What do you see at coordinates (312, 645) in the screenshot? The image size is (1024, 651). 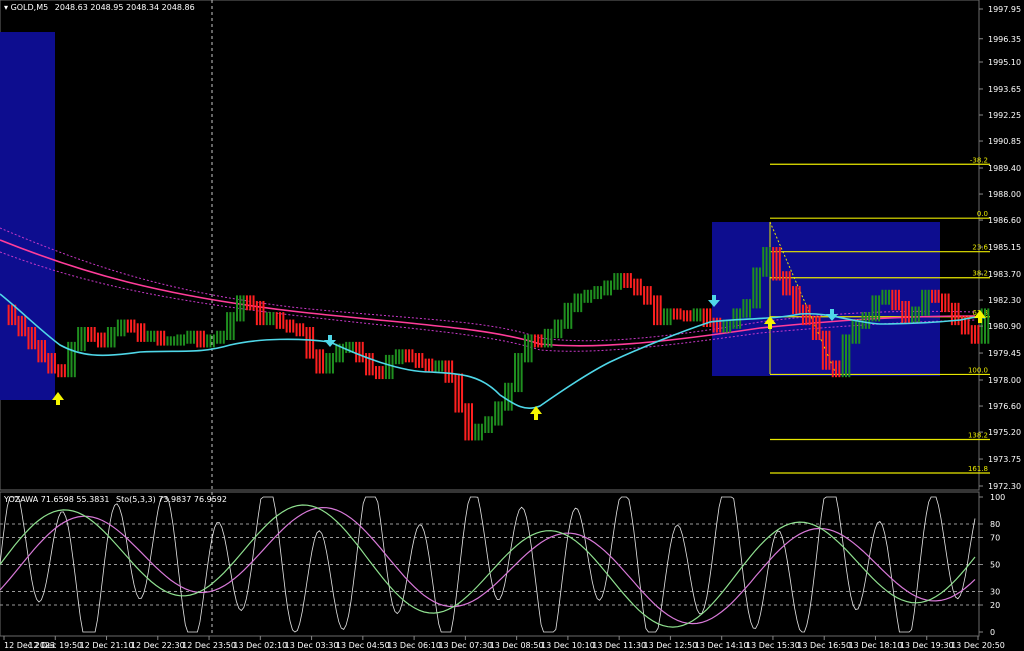 I see `time-axis-label: 13 Dec 03:30` at bounding box center [312, 645].